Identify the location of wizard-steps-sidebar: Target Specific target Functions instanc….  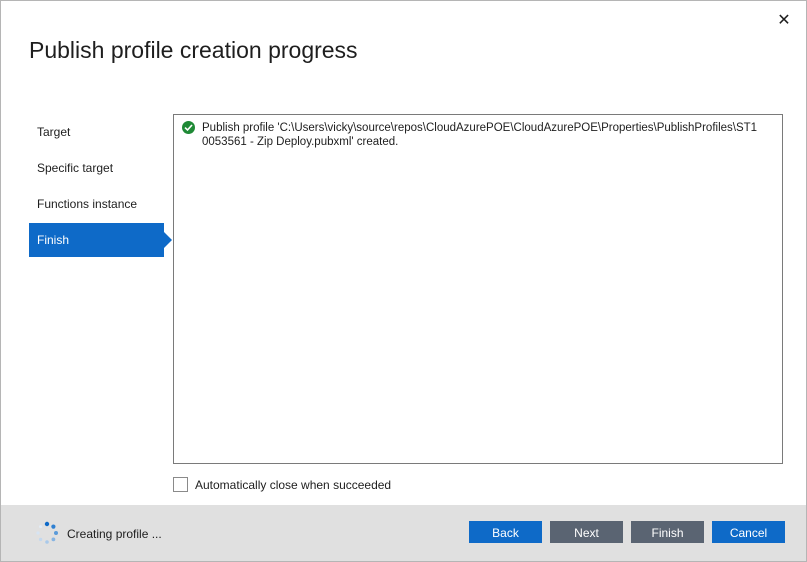
(100, 187).